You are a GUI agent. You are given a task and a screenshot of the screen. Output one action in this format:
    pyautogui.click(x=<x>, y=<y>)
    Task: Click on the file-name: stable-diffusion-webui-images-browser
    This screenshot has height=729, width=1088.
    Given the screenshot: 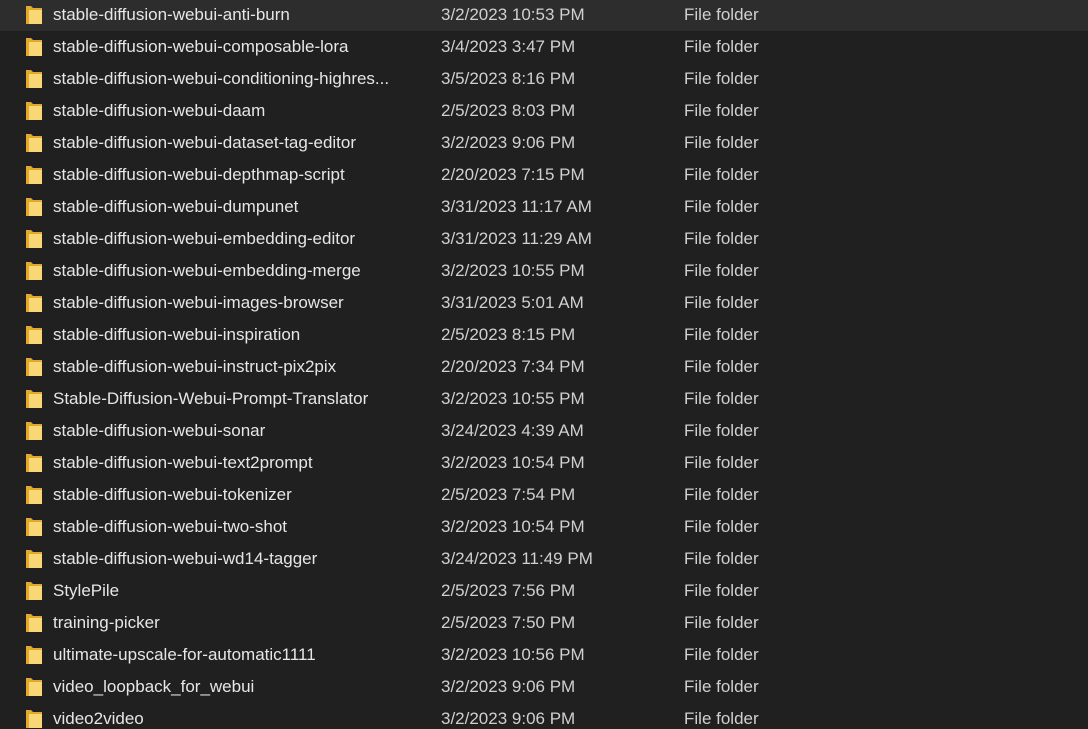 What is the action you would take?
    pyautogui.click(x=198, y=302)
    